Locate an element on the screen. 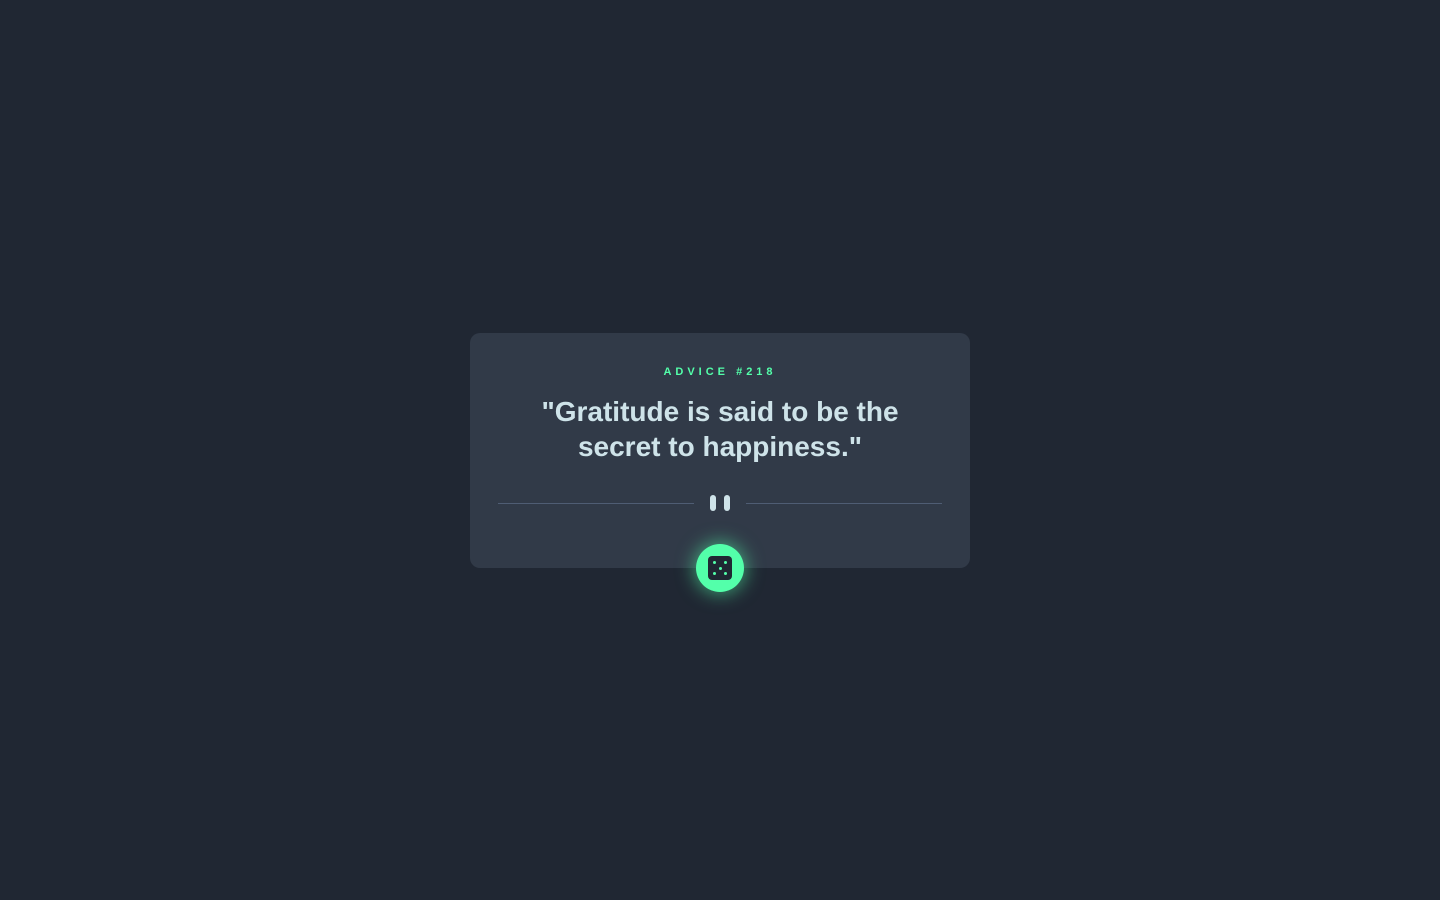  advice-number: ADVICE #218 is located at coordinates (720, 372).